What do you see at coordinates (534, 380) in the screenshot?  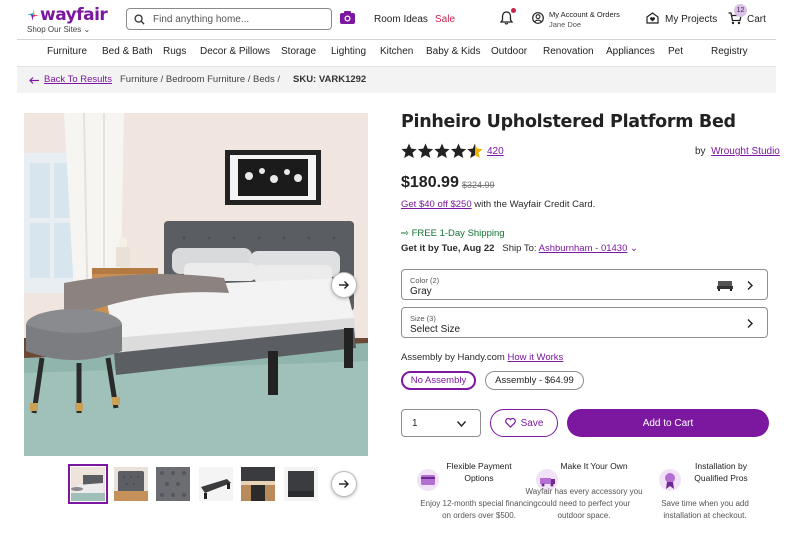 I see `assembly-paid-option: Assembly - $64.99` at bounding box center [534, 380].